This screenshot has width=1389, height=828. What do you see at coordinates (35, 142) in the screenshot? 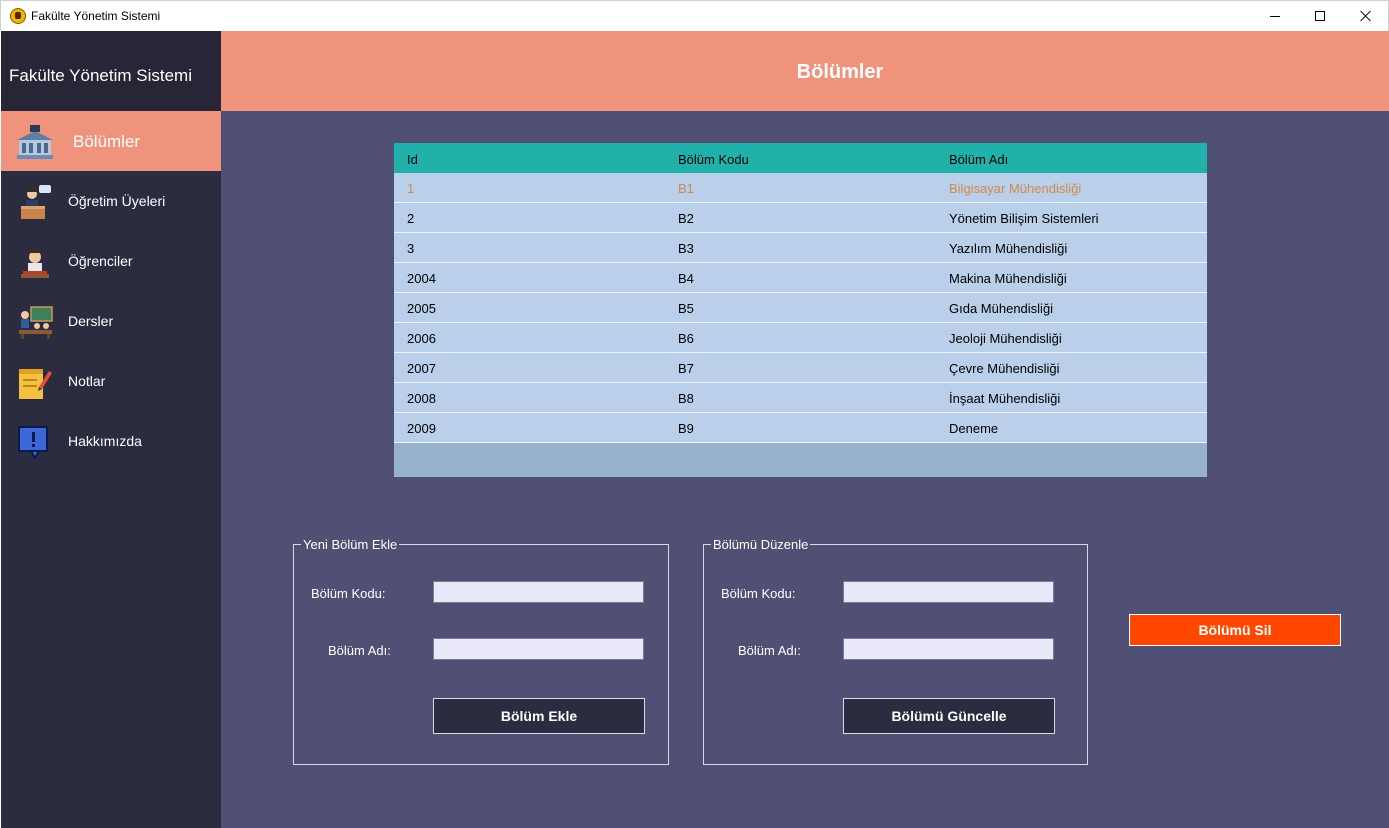
I see `building-icon` at bounding box center [35, 142].